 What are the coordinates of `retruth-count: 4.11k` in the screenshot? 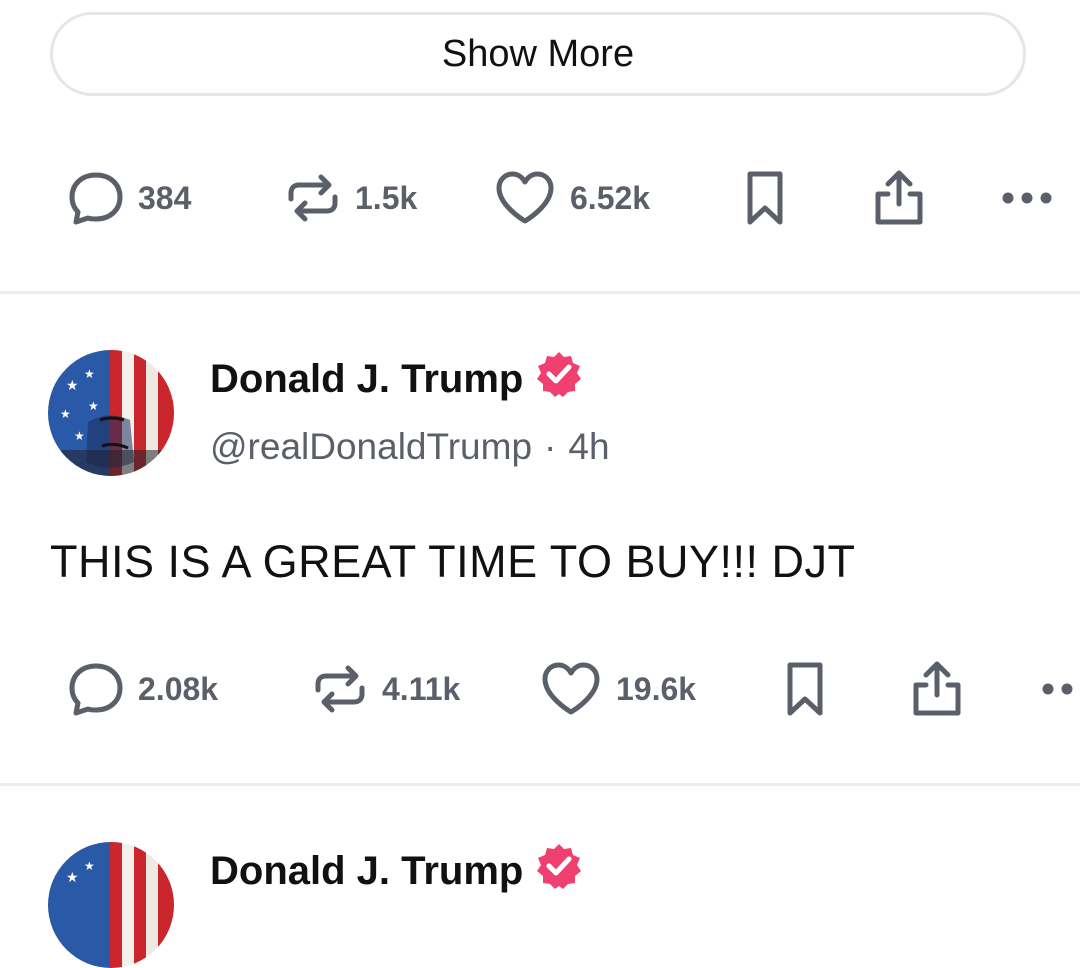 It's located at (421, 688).